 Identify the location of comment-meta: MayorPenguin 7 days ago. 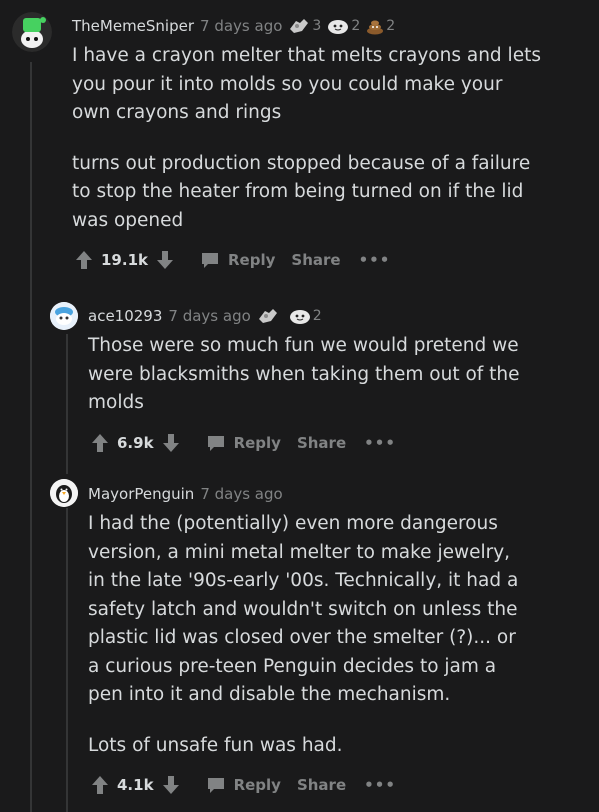
(185, 494).